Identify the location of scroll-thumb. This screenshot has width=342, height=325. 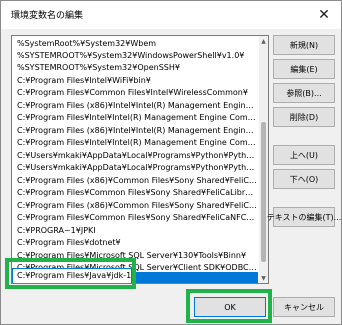
(263, 192).